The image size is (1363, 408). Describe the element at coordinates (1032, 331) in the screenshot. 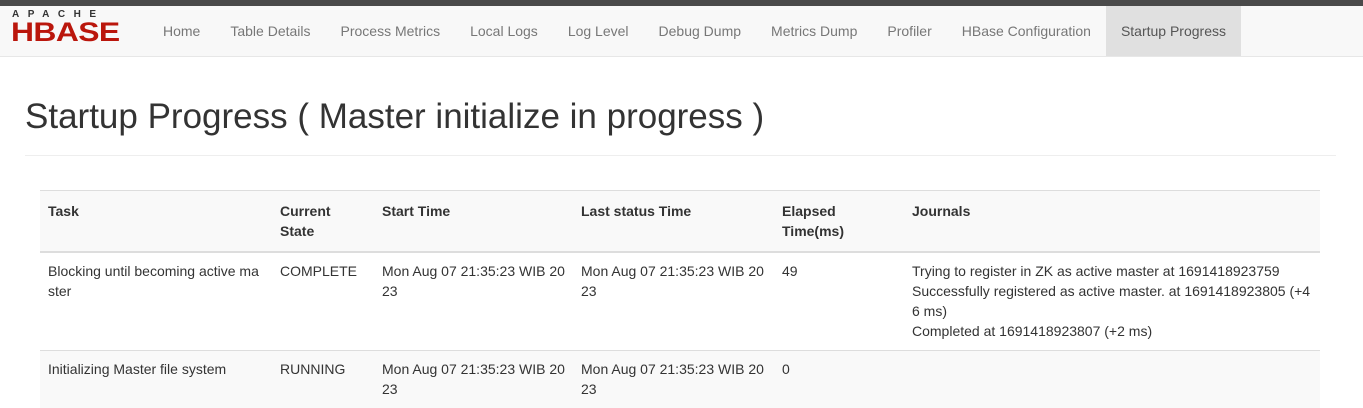

I see `journal-entry: Completed at 1691418923807 (+2 ms)` at that location.